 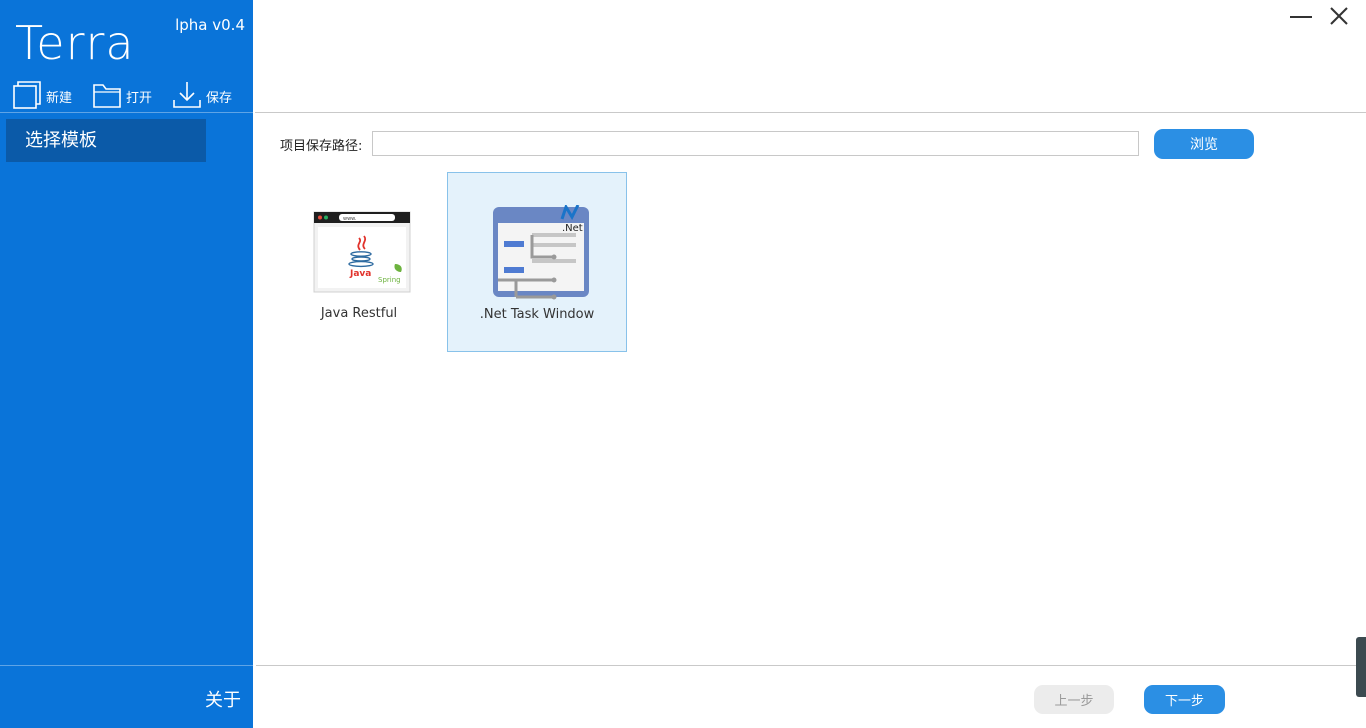 What do you see at coordinates (1301, 17) in the screenshot?
I see `minimize-icon` at bounding box center [1301, 17].